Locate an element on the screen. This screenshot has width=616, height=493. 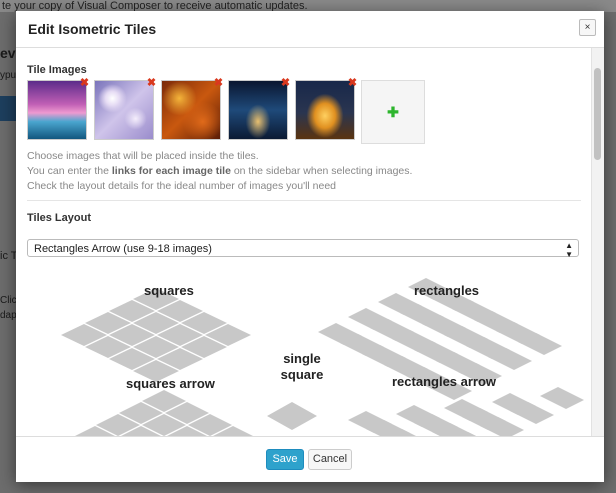
squares-layout-tiles is located at coordinates (156, 335).